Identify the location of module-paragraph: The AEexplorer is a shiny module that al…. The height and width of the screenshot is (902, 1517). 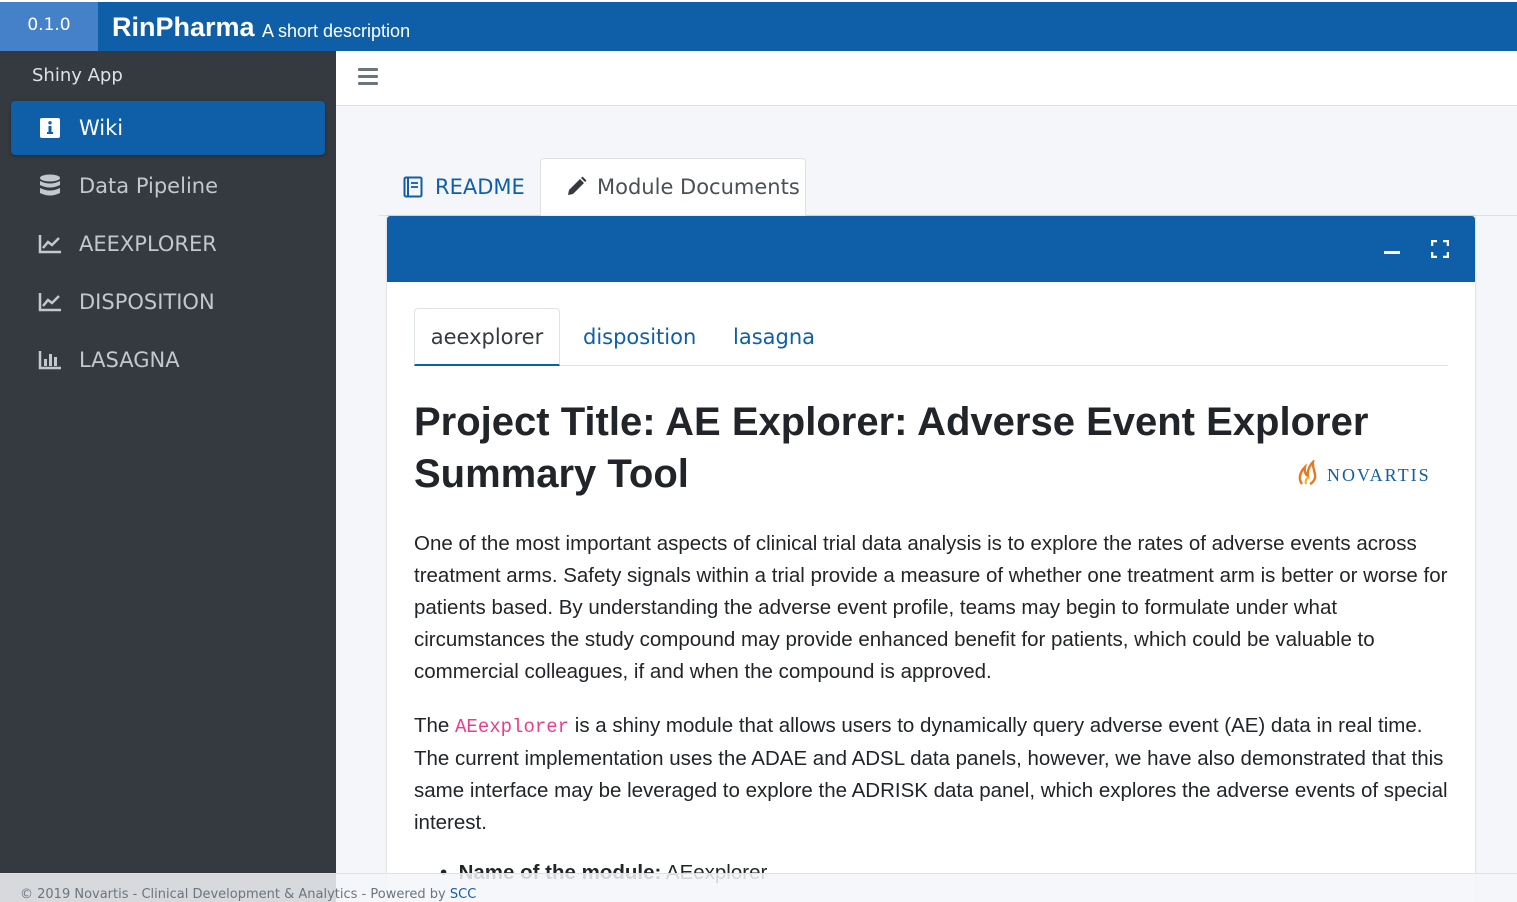
(934, 774).